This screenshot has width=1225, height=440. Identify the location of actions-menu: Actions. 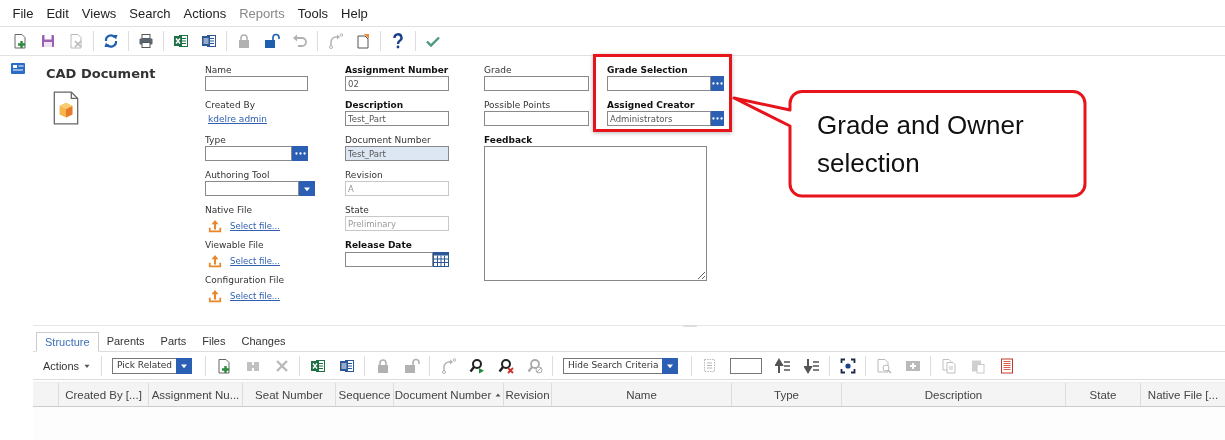
(70, 365).